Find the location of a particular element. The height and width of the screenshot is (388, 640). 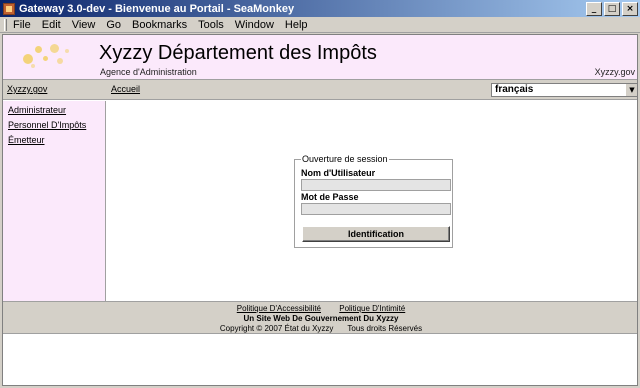

language-selected: français is located at coordinates (514, 89).